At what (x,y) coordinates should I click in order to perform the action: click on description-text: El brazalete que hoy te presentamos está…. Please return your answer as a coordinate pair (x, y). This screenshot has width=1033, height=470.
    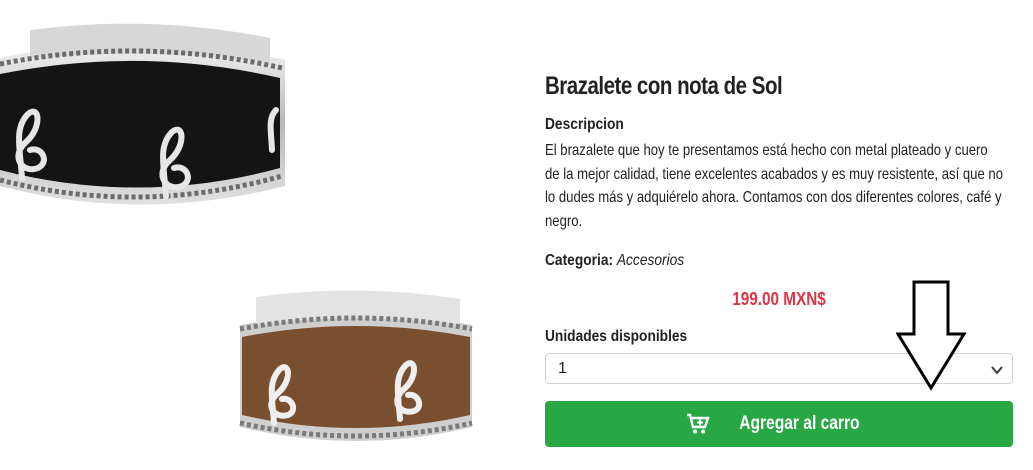
    Looking at the image, I should click on (774, 186).